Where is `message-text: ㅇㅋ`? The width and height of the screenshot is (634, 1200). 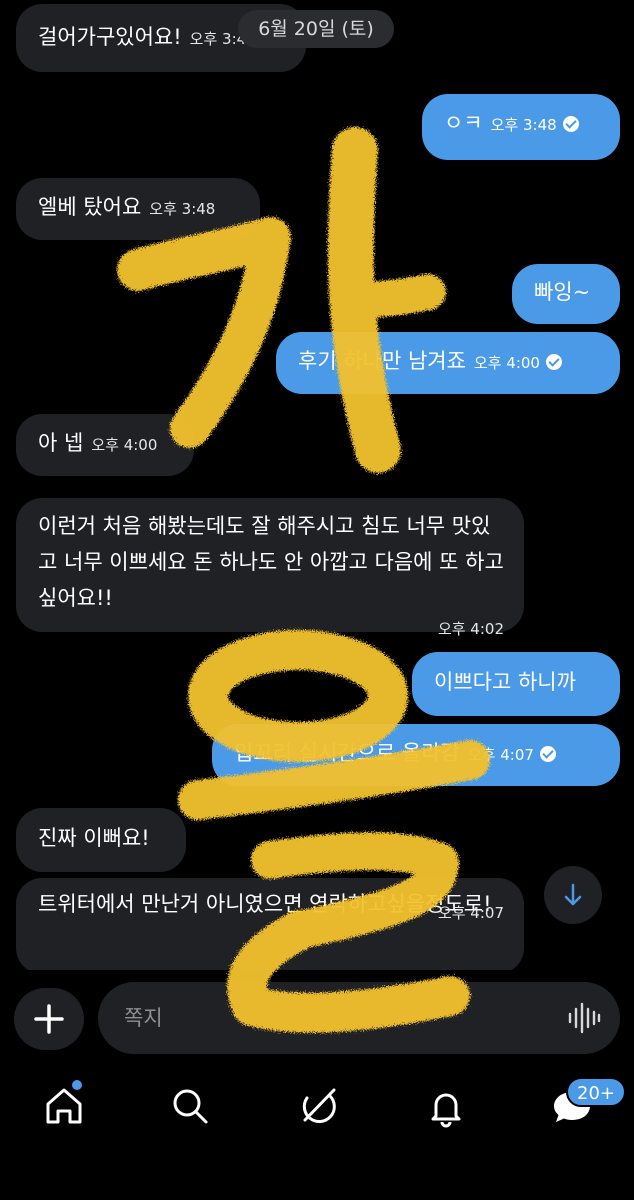 message-text: ㅇㅋ is located at coordinates (463, 123).